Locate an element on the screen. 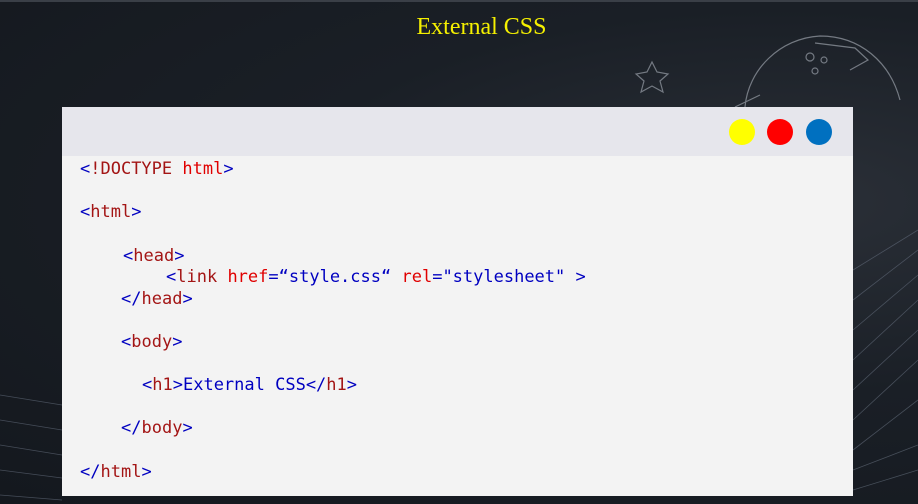  window-titlebar is located at coordinates (457, 131).